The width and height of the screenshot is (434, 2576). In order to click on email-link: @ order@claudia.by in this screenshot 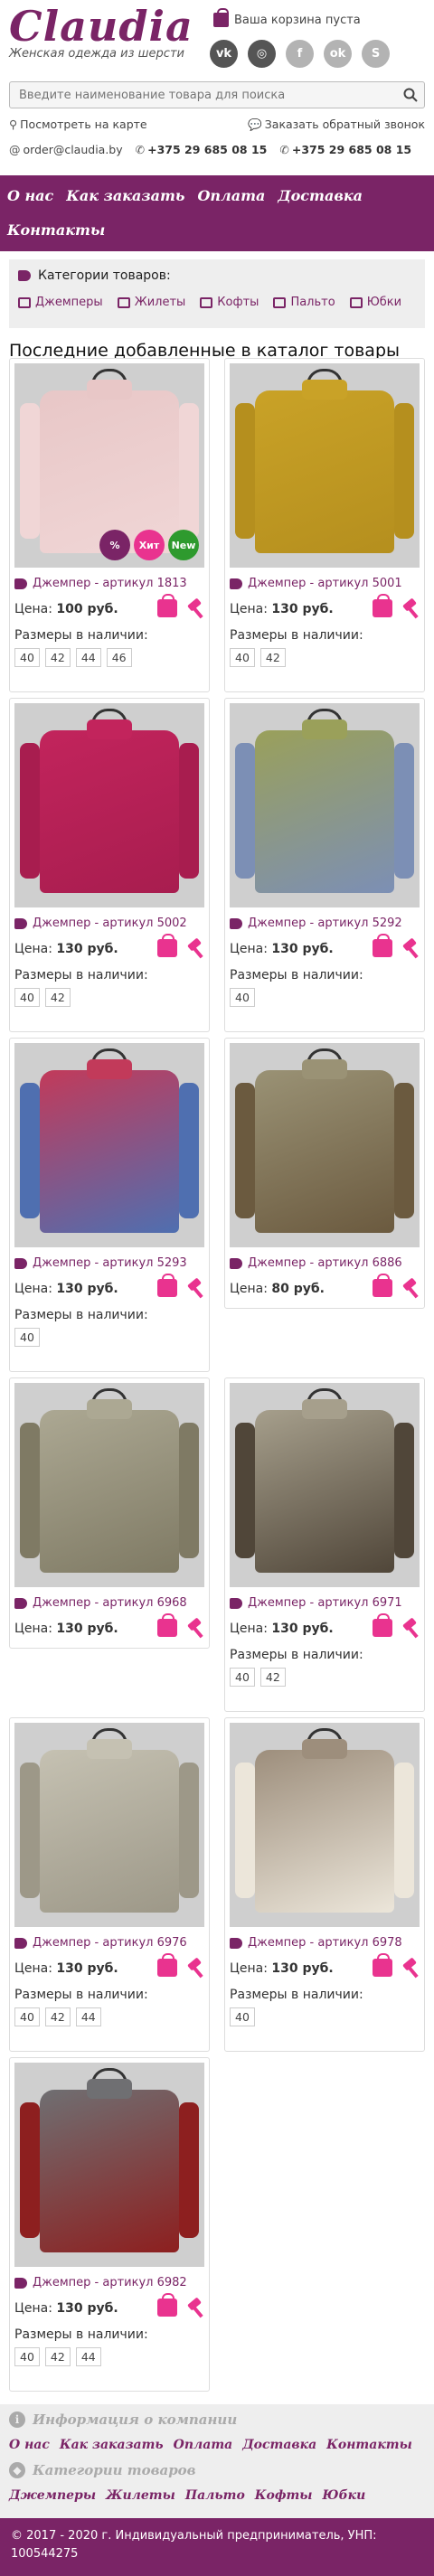, I will do `click(66, 149)`.